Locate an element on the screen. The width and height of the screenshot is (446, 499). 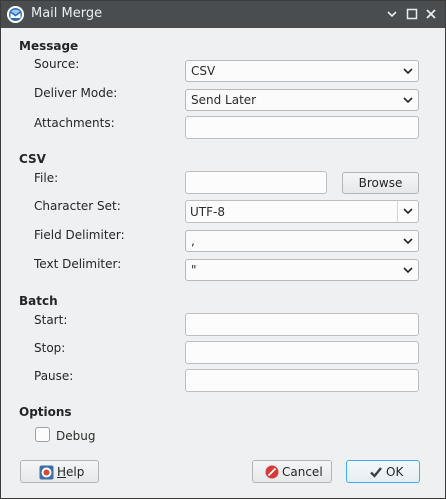
cancel-label: Cancel is located at coordinates (302, 472).